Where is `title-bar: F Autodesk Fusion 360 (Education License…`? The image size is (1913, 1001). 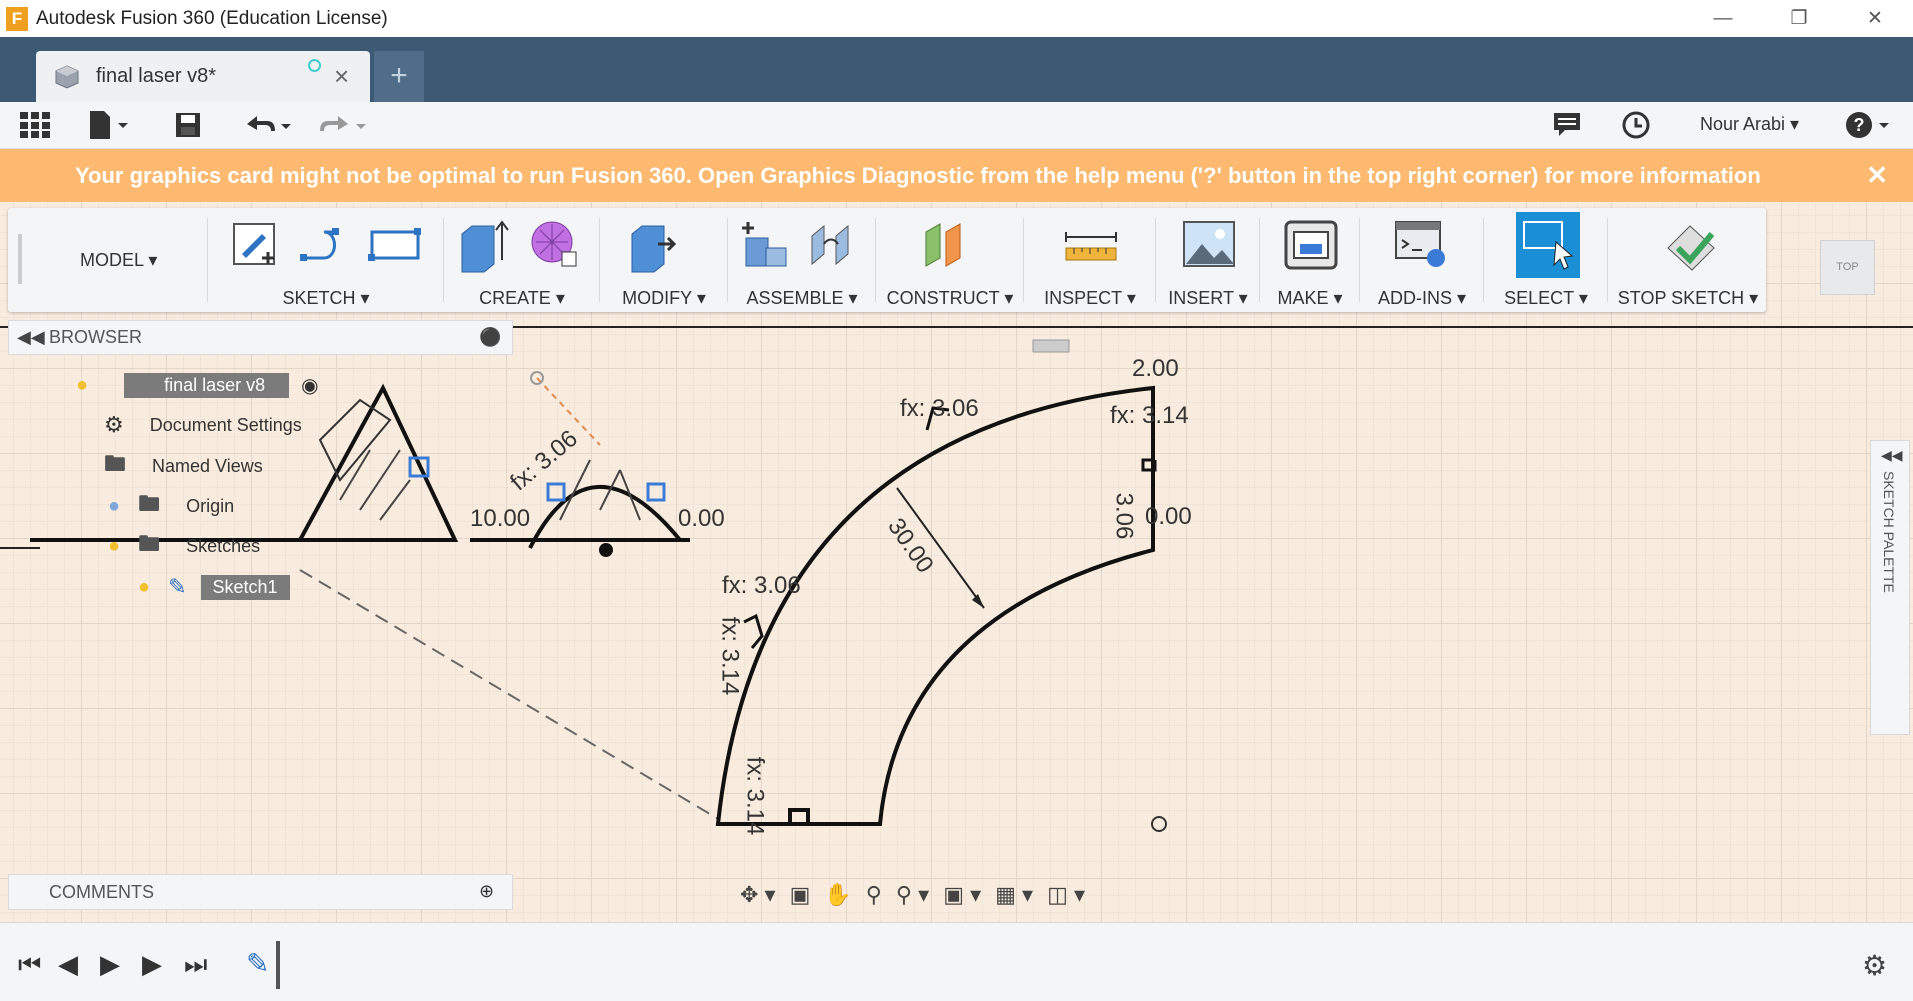
title-bar: F Autodesk Fusion 360 (Education License… is located at coordinates (956, 18).